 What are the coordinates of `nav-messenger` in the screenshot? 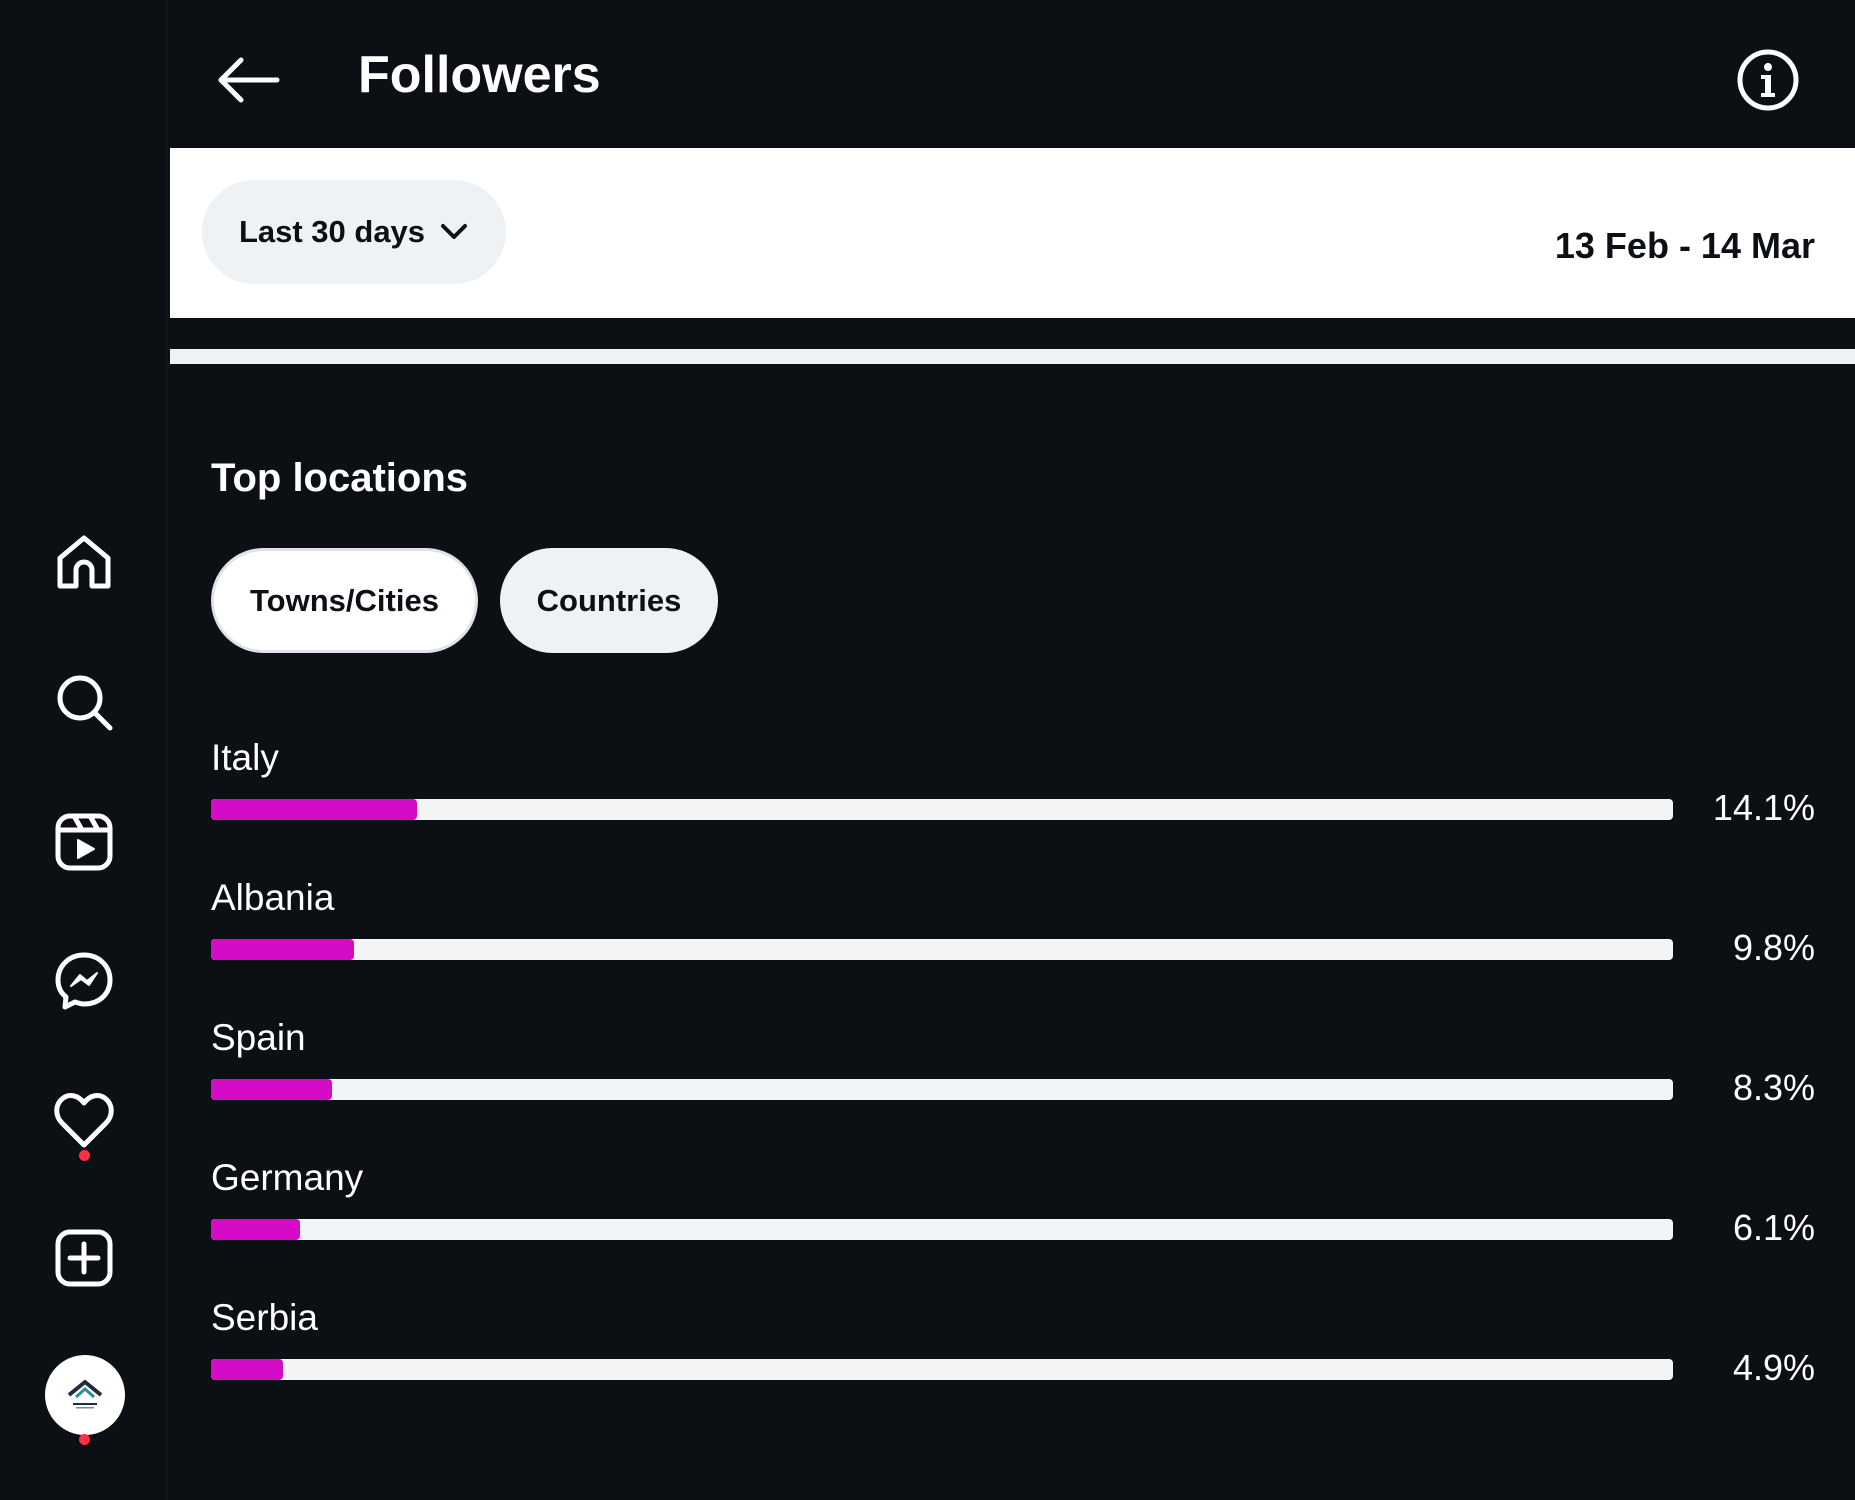 It's located at (84, 981).